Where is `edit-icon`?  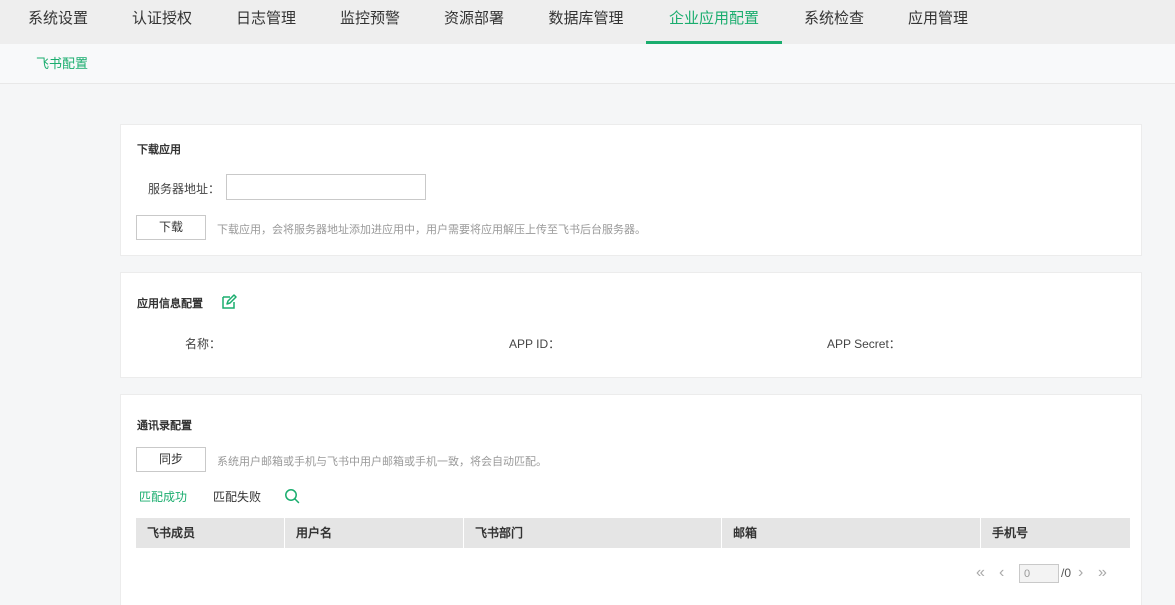
edit-icon is located at coordinates (229, 302).